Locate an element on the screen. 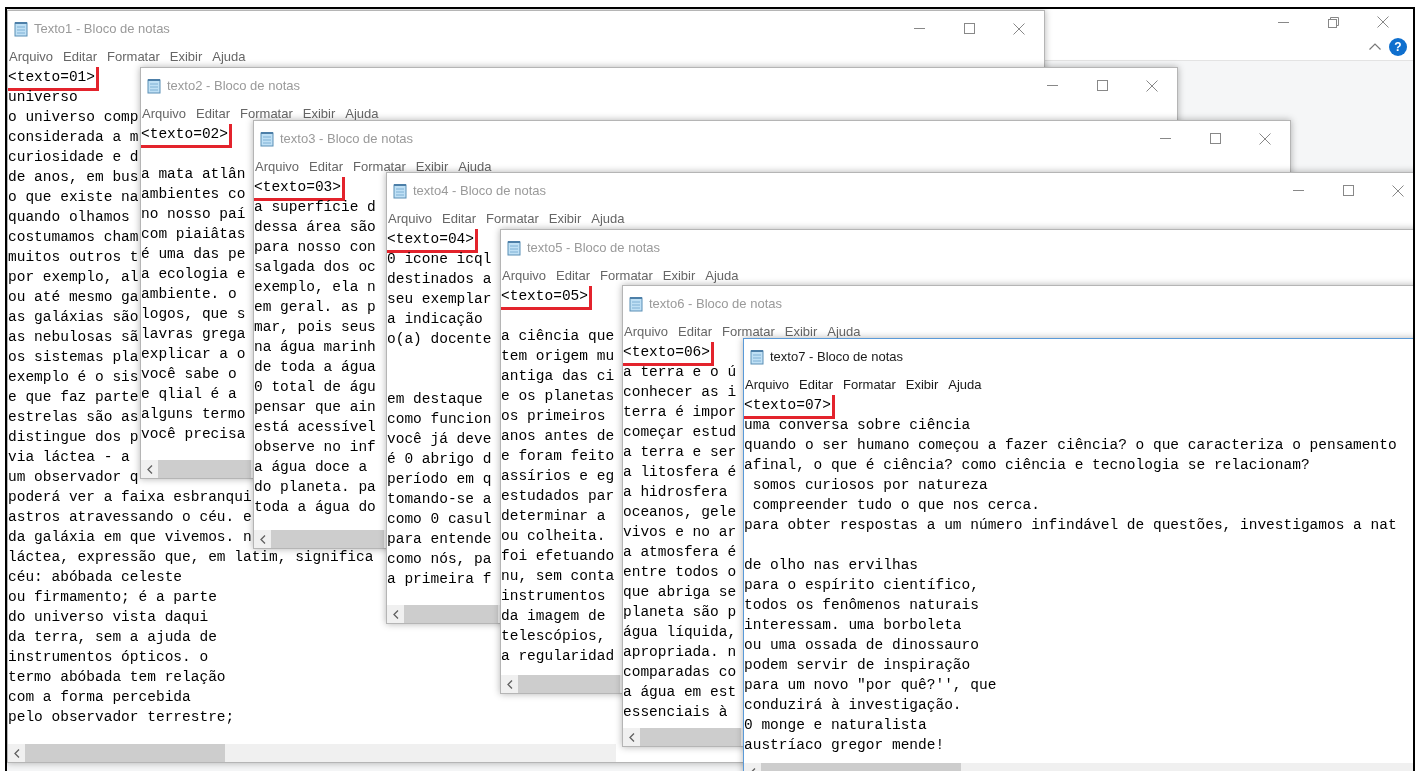 The width and height of the screenshot is (1426, 771). text-line: para obter respostas a um número infindável de questões, investigamos a nat is located at coordinates (1070, 525).